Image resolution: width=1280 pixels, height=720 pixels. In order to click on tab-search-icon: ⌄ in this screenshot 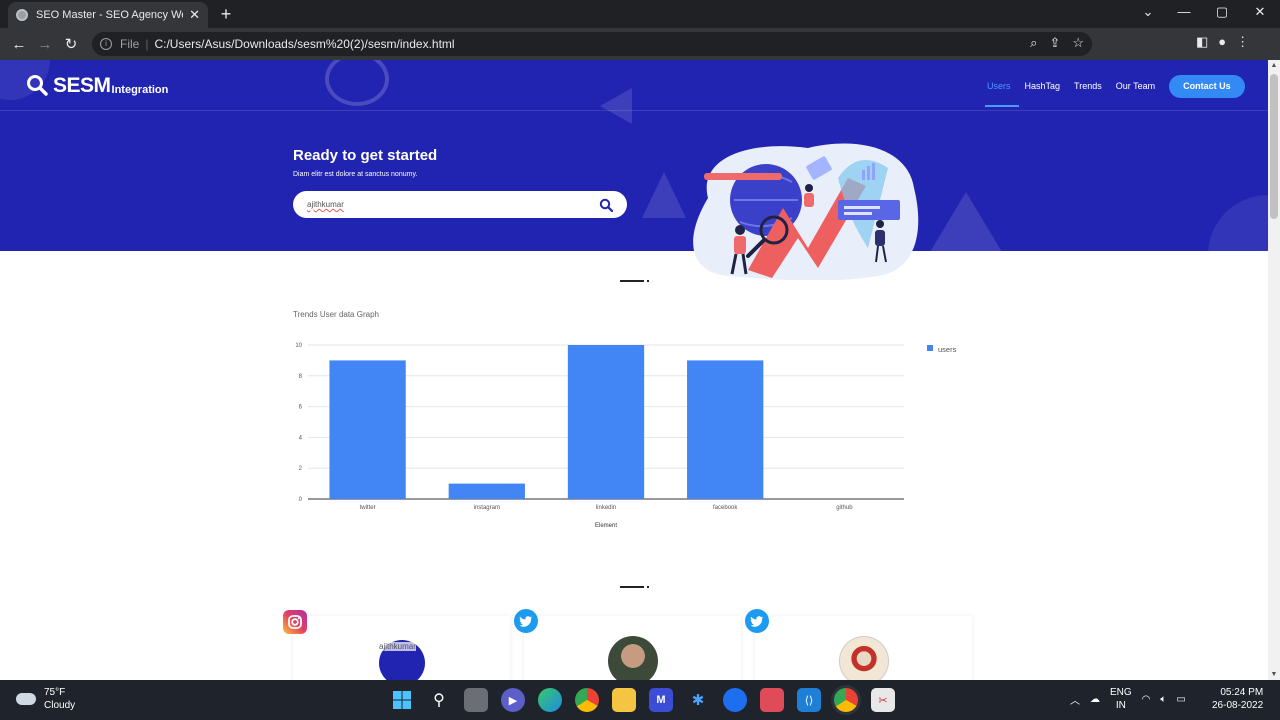, I will do `click(1148, 12)`.